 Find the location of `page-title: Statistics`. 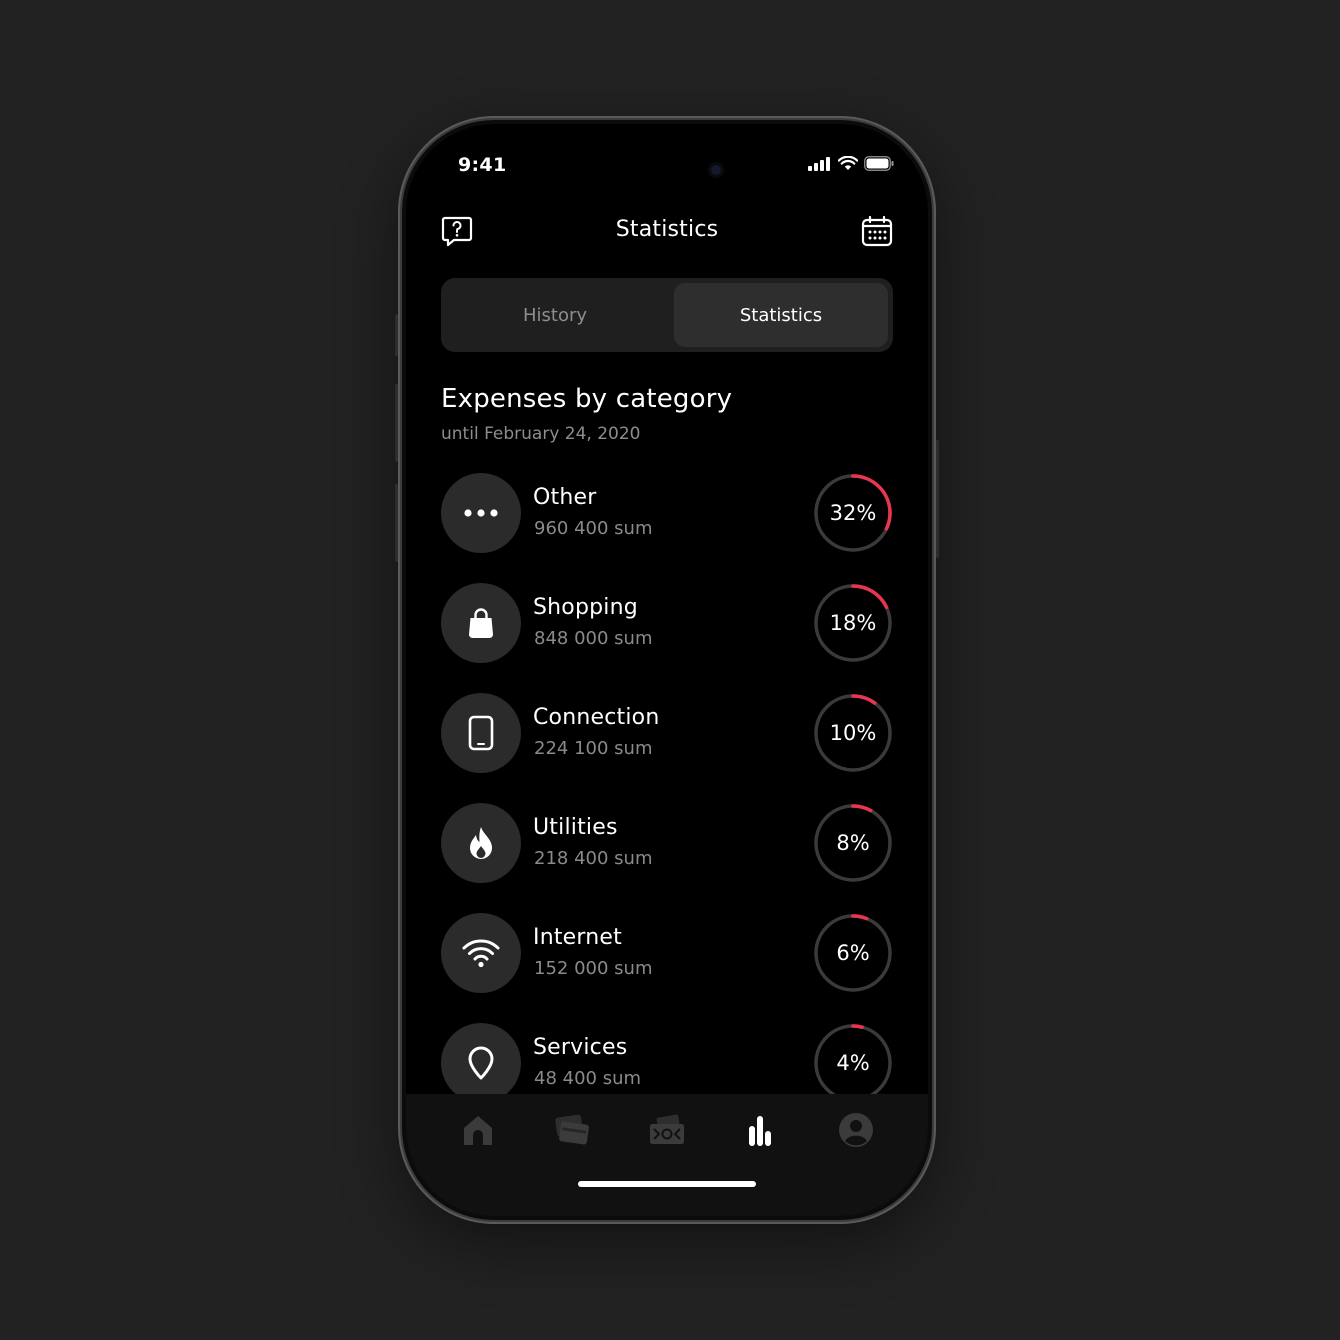

page-title: Statistics is located at coordinates (667, 229).